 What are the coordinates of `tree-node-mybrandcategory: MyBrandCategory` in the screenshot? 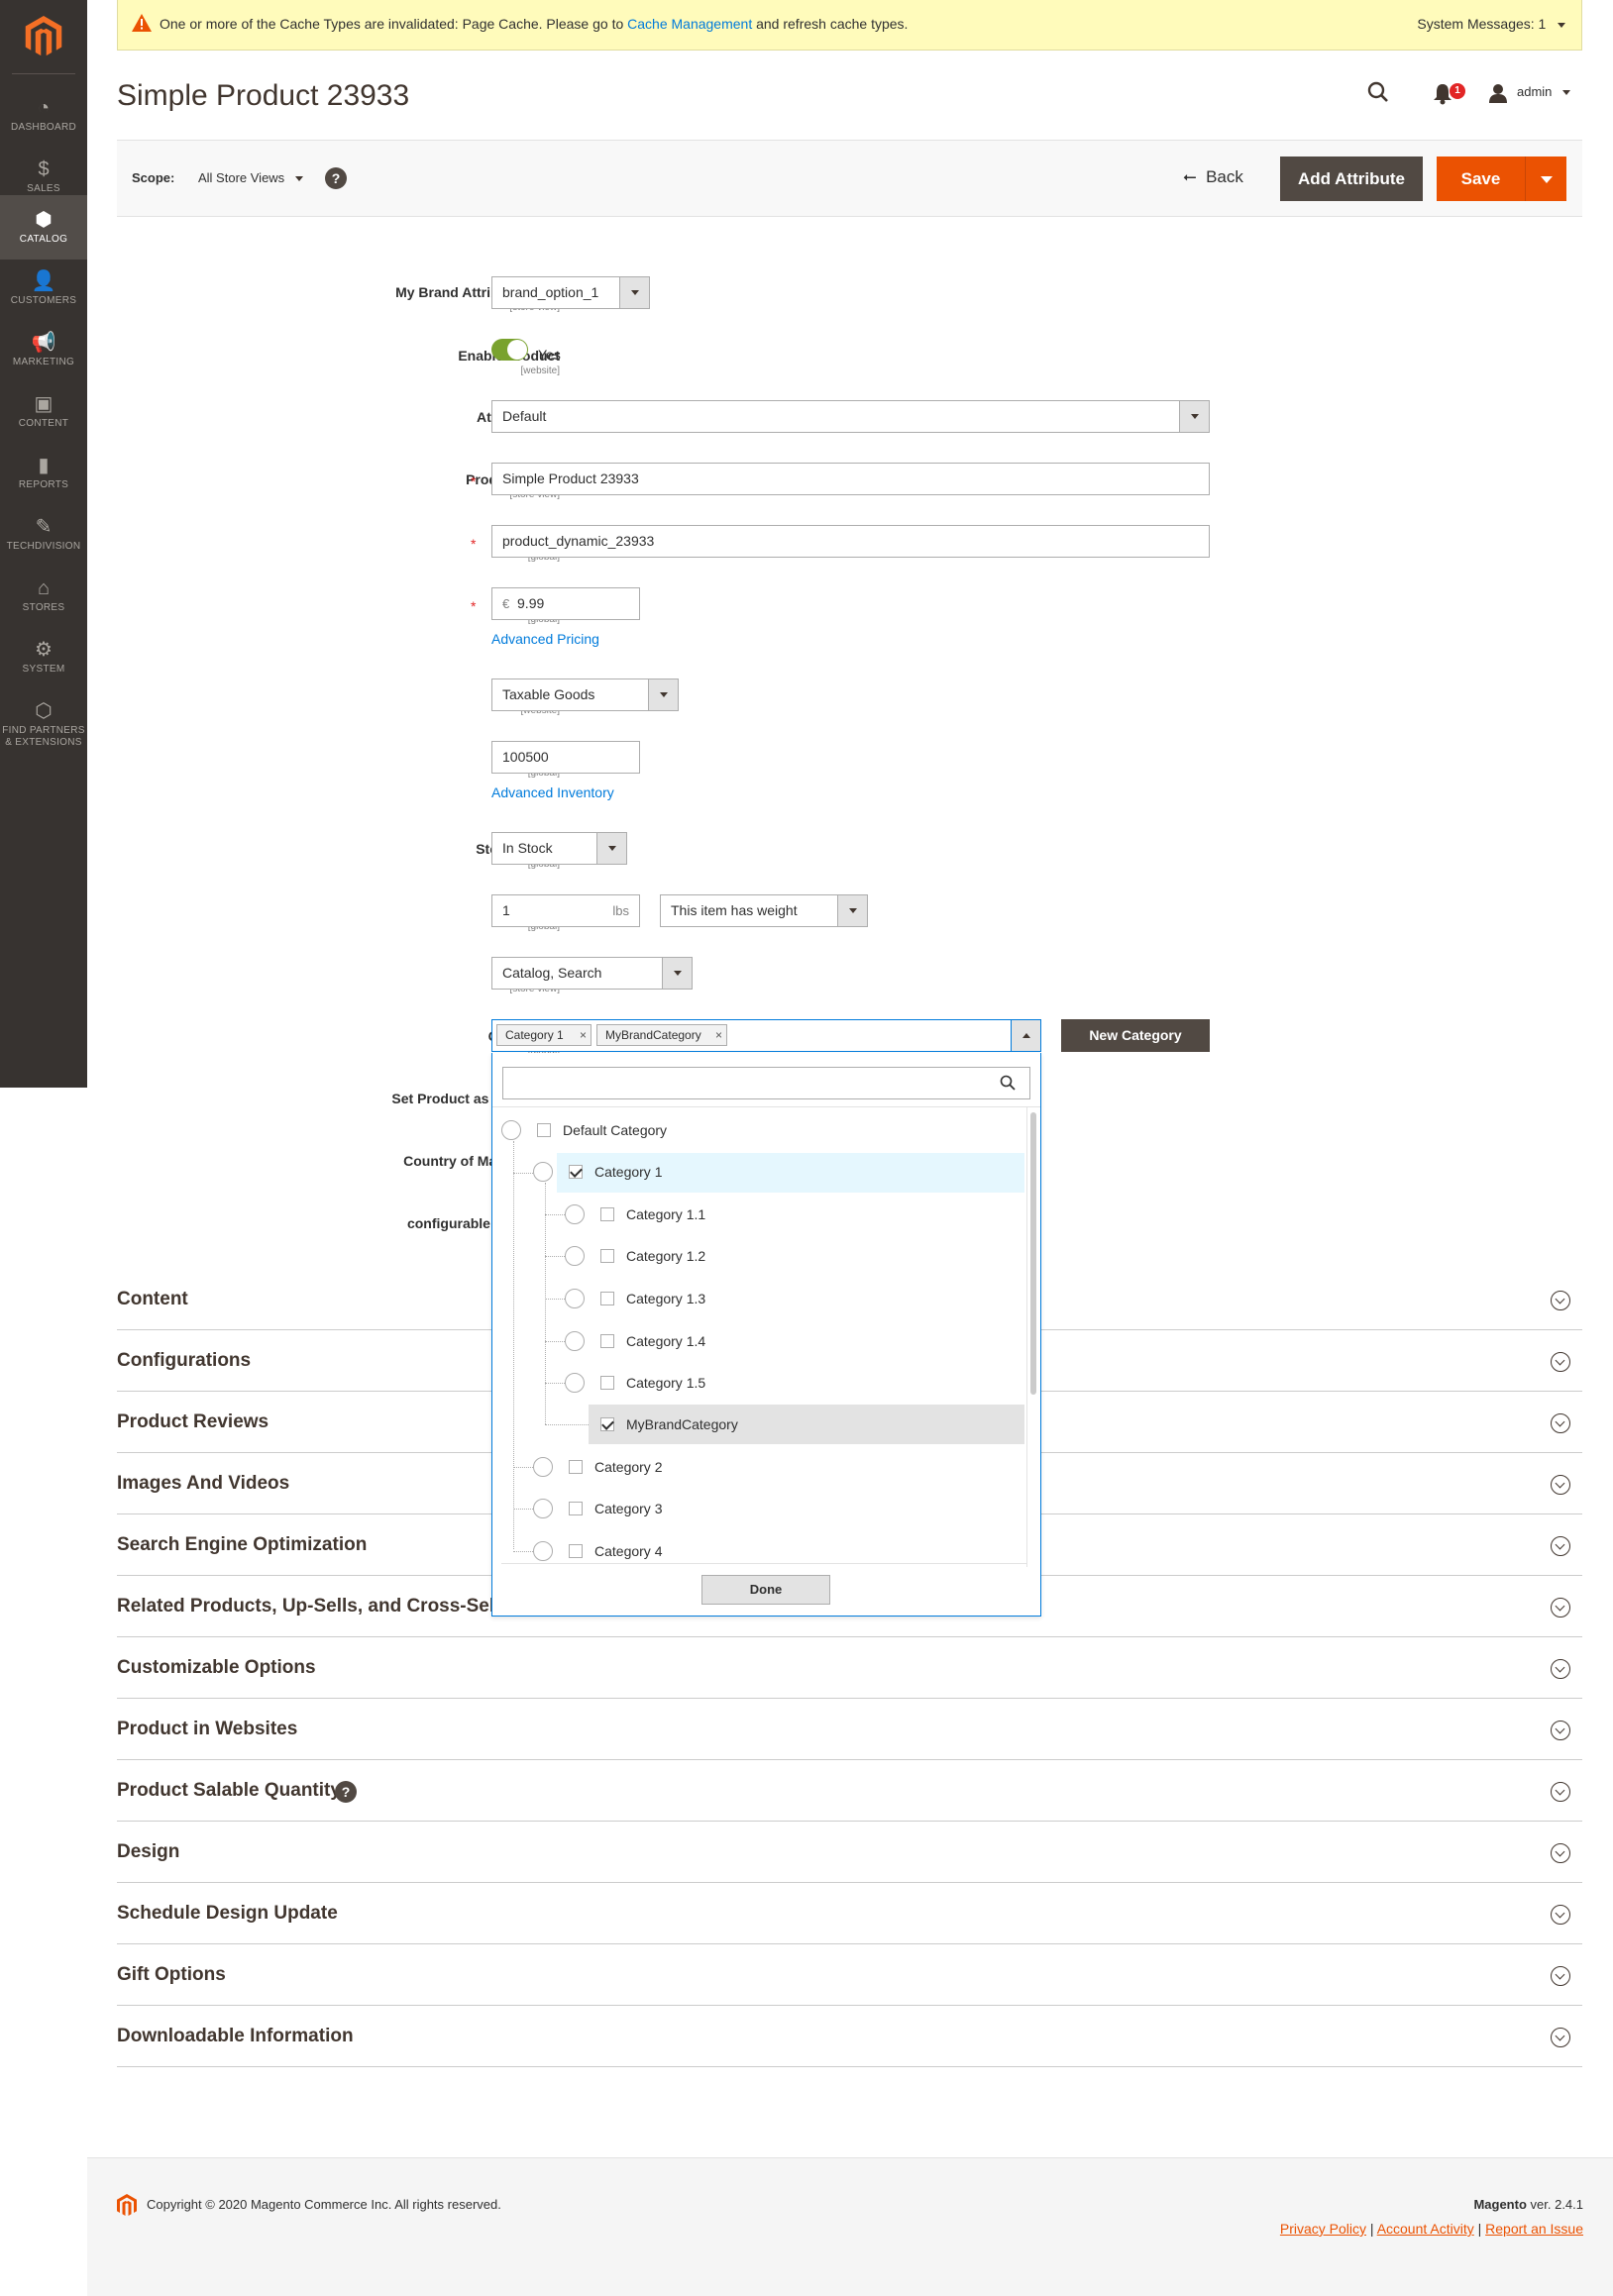 It's located at (788, 1424).